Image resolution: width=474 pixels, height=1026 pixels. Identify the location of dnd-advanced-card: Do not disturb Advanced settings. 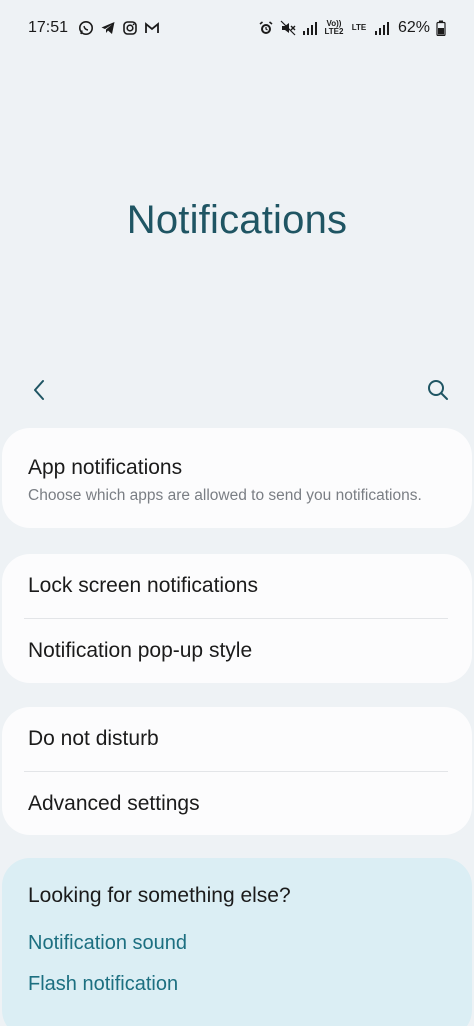
(237, 771).